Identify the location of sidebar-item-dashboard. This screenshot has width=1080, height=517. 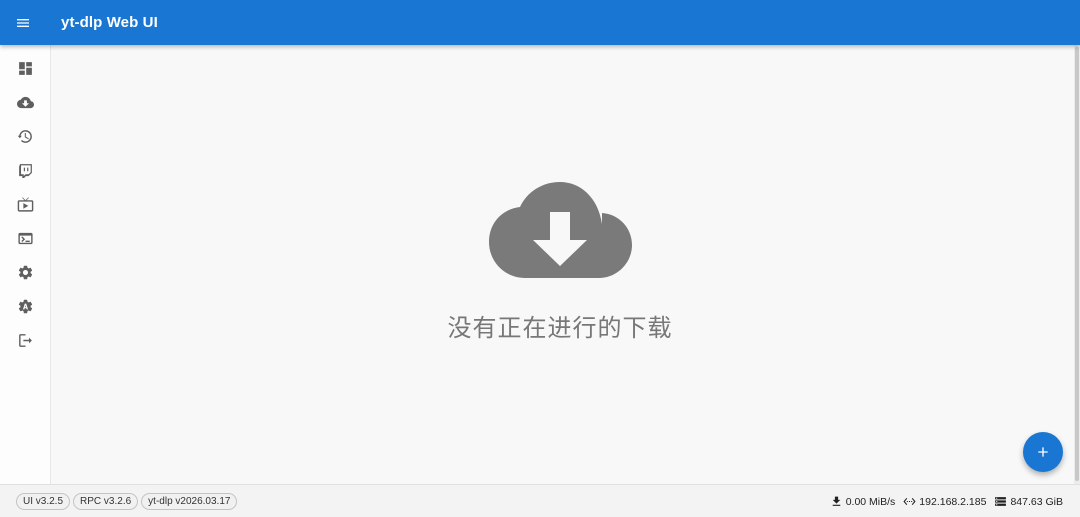
(25, 68).